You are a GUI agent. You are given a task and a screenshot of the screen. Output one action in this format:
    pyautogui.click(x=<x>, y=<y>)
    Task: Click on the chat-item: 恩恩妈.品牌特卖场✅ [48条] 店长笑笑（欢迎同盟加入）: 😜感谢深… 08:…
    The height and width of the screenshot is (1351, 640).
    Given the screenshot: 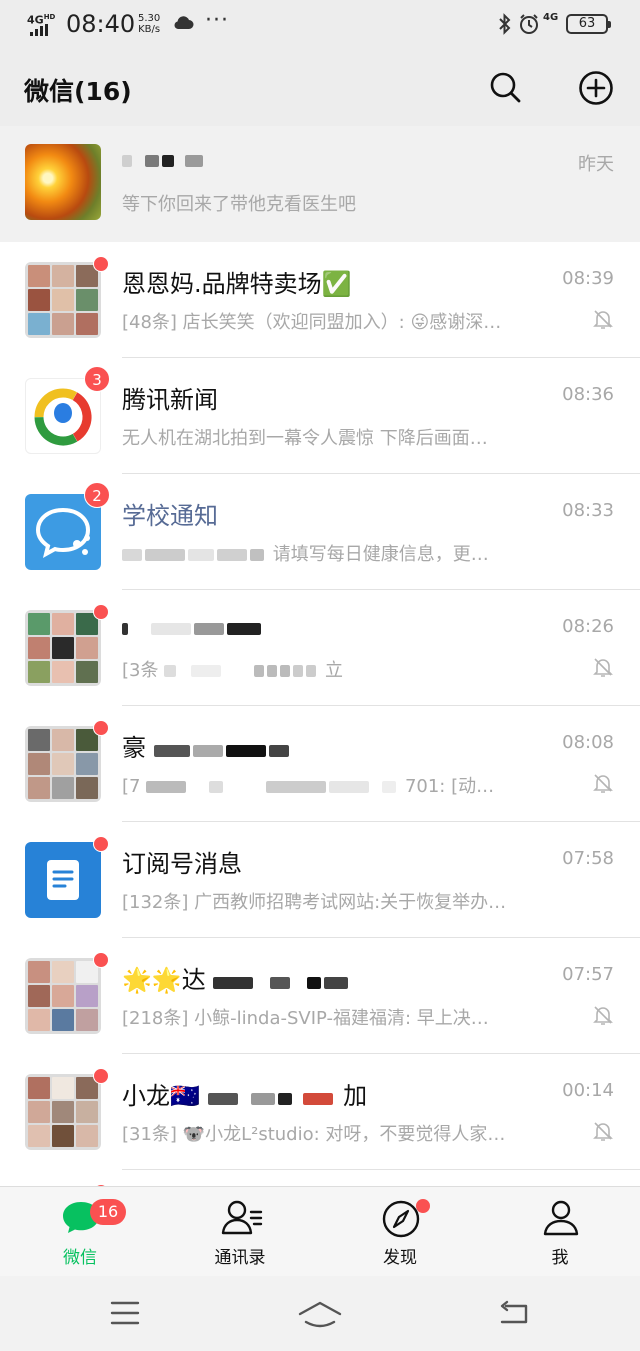 What is the action you would take?
    pyautogui.click(x=320, y=300)
    